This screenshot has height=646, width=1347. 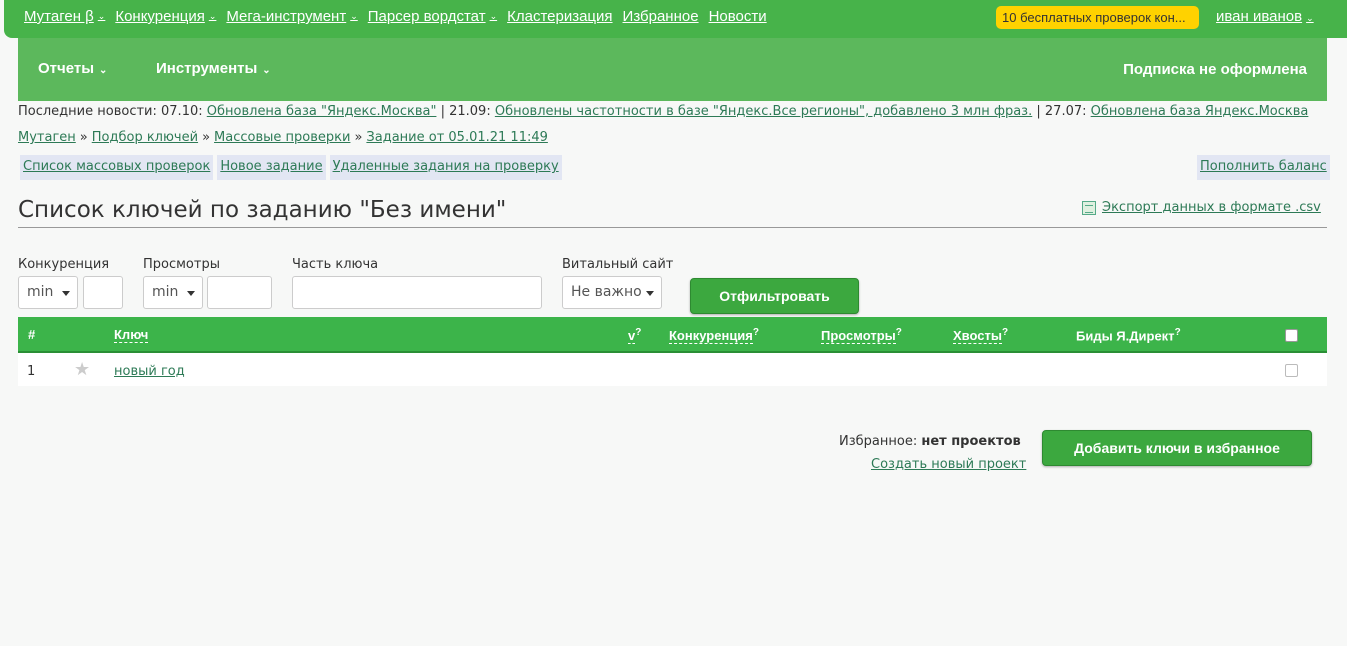 I want to click on news-prefix: Последние новости:, so click(x=87, y=111).